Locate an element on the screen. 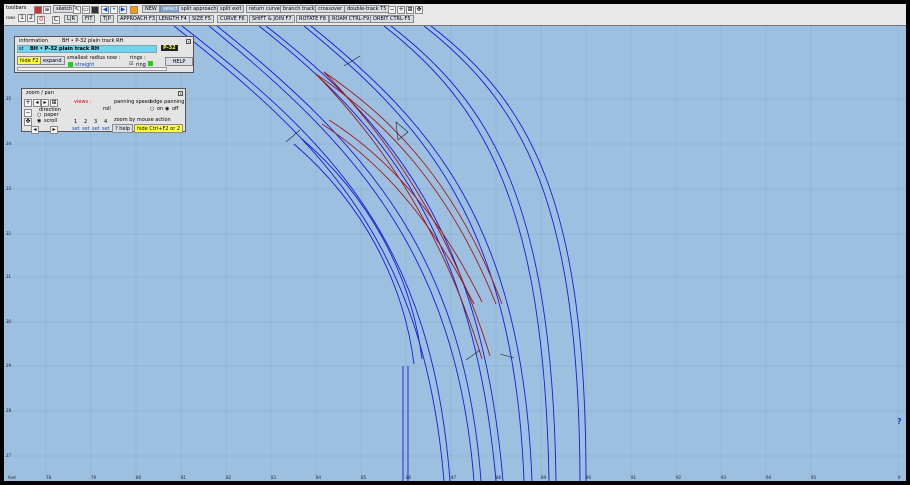 This screenshot has width=910, height=485. pan-right-icon: ▸ is located at coordinates (45, 103).